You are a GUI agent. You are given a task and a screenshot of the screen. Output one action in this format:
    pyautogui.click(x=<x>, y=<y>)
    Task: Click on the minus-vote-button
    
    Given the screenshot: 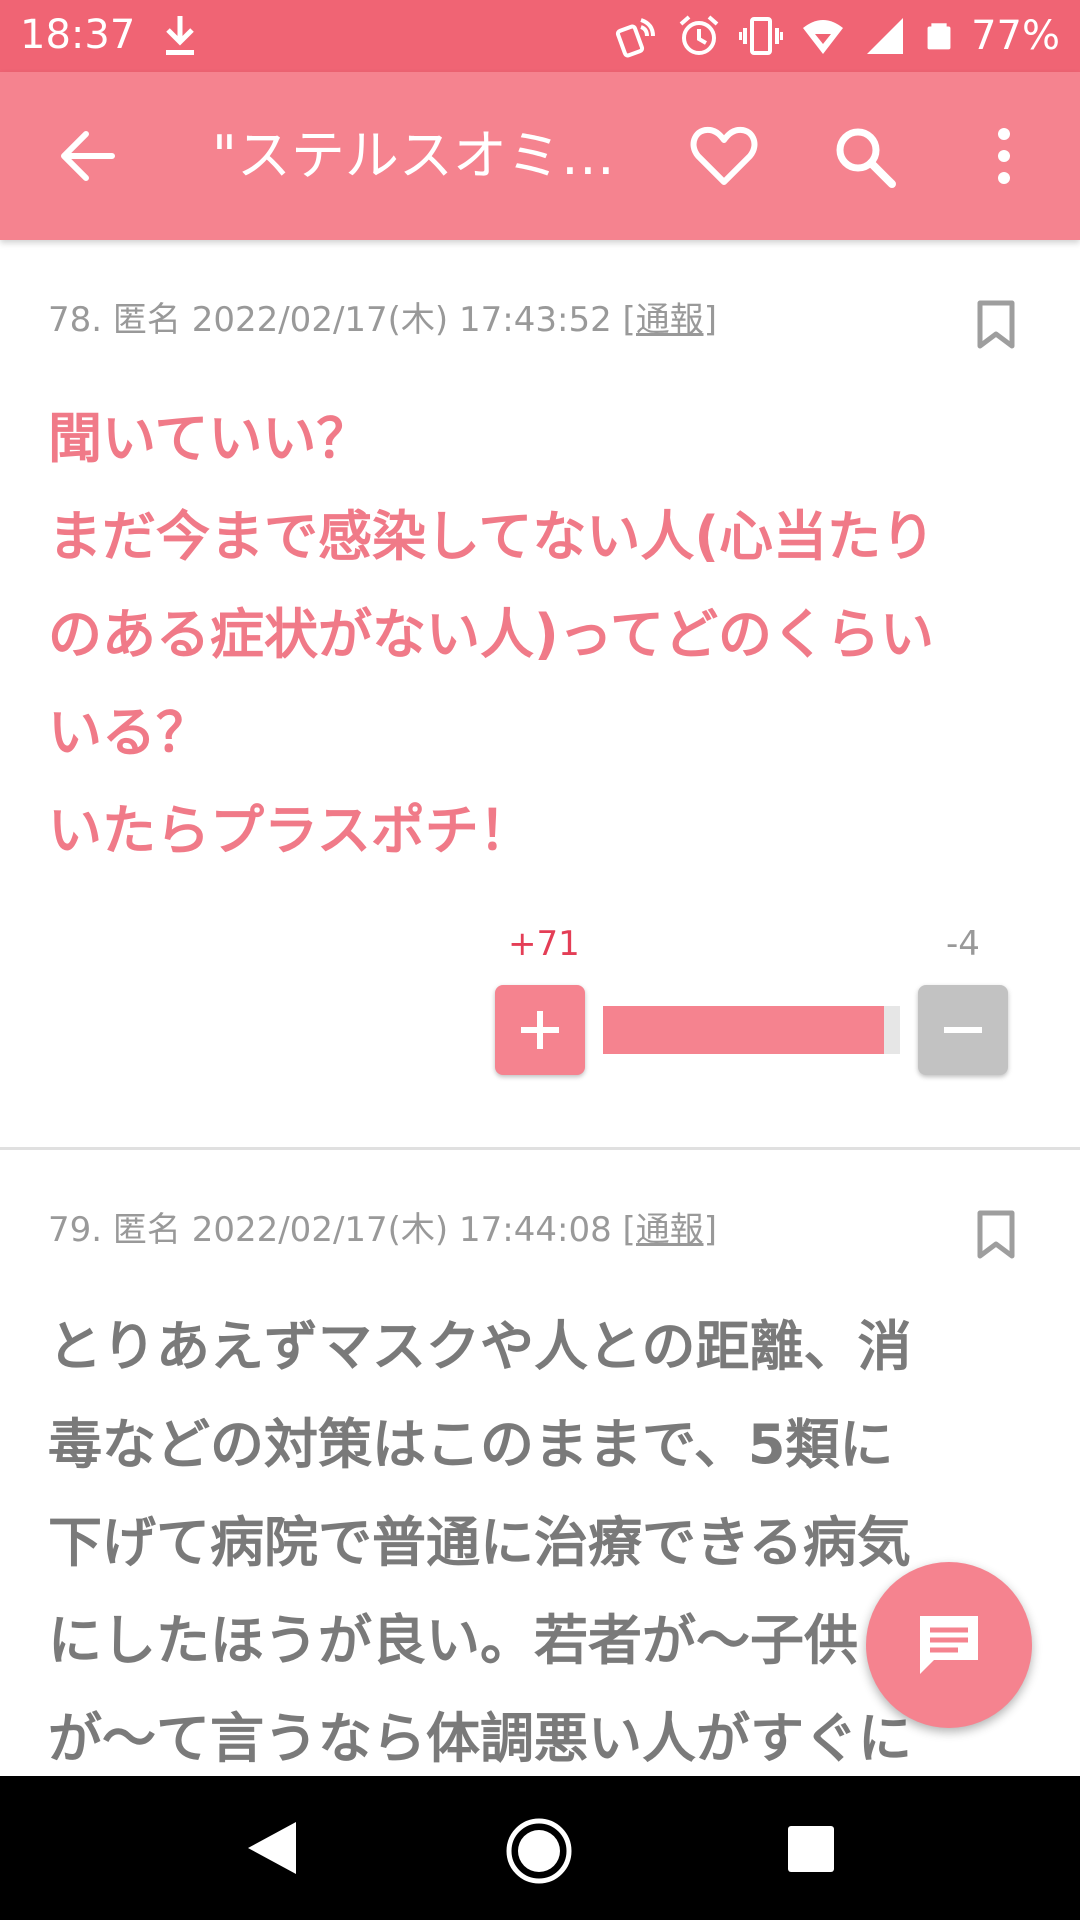 What is the action you would take?
    pyautogui.click(x=963, y=1030)
    